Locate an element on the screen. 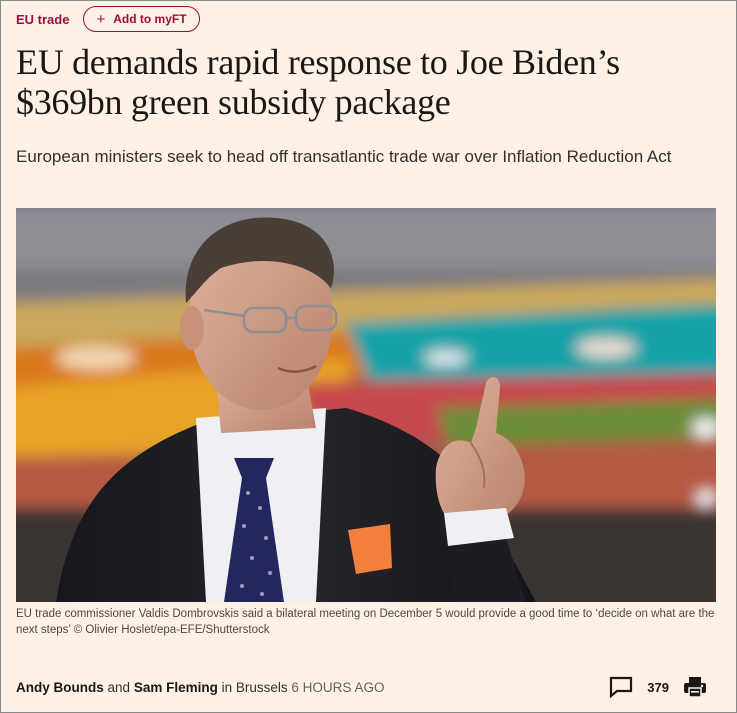 The image size is (737, 713). printer-icon is located at coordinates (695, 687).